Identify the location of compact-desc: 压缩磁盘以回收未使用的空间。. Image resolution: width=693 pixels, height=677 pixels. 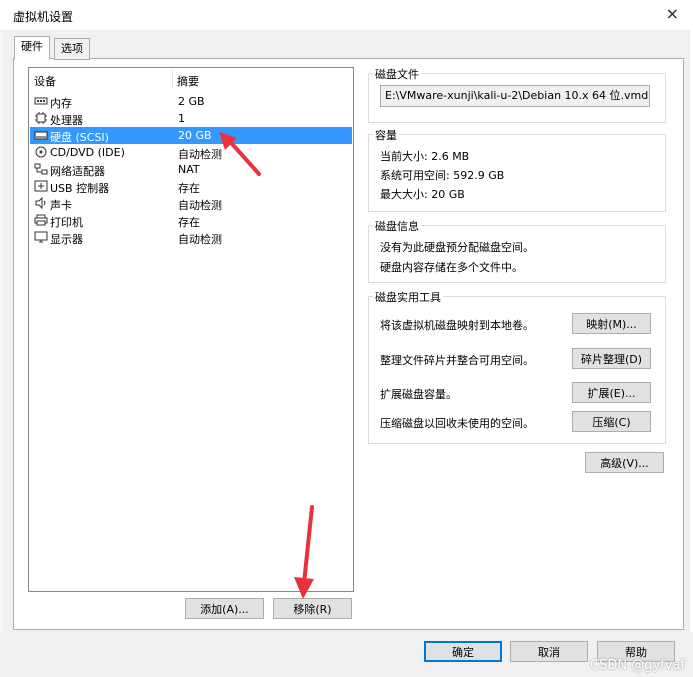
(457, 423).